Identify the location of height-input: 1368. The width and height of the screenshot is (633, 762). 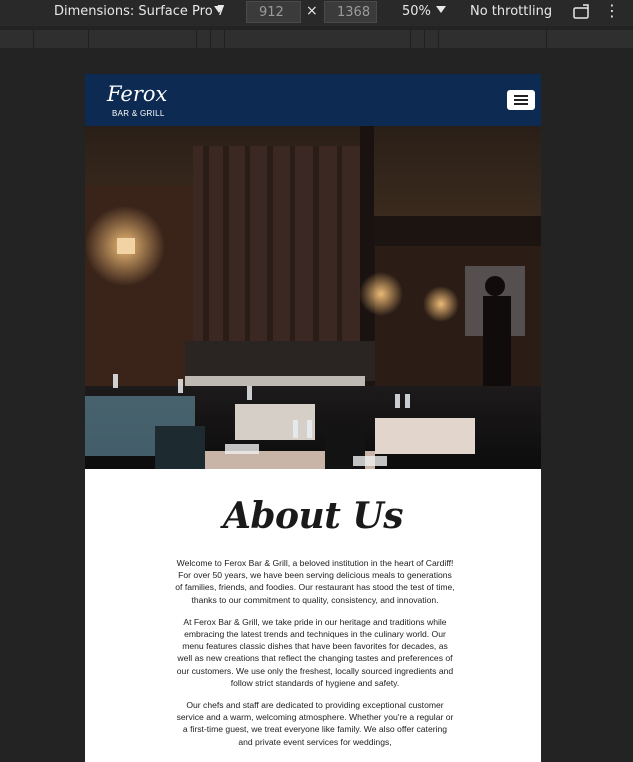
(350, 12).